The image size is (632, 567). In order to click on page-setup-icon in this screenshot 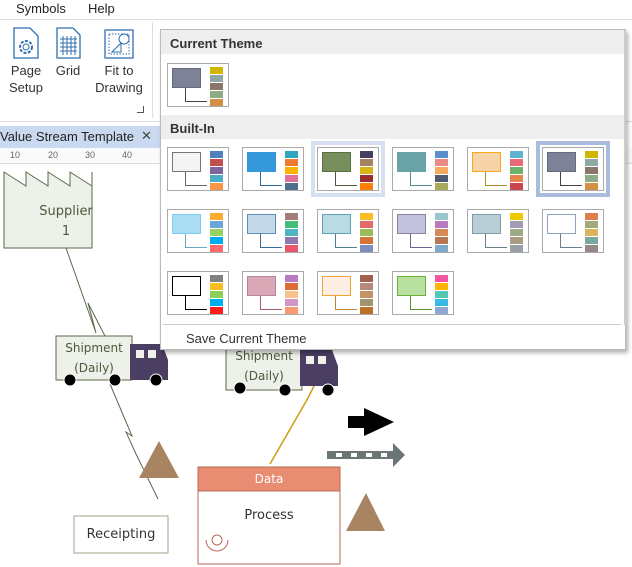, I will do `click(26, 43)`.